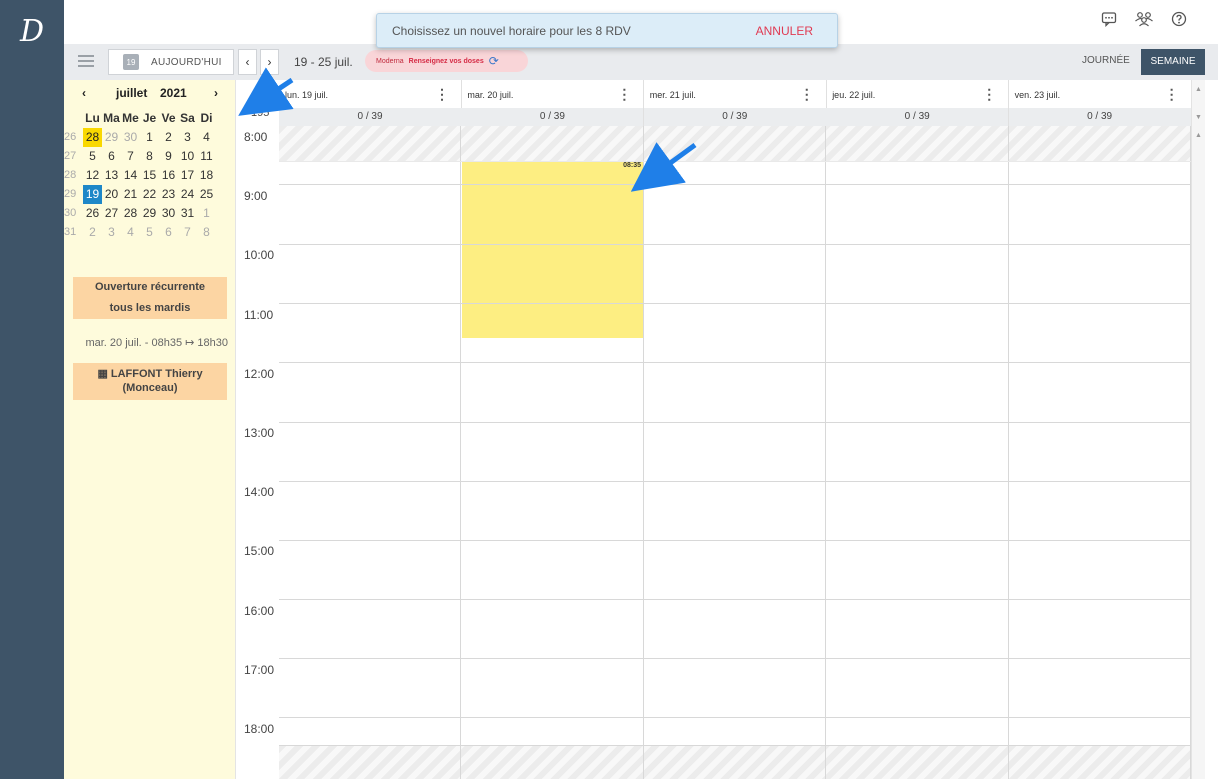 This screenshot has height=779, width=1218. What do you see at coordinates (111, 118) in the screenshot?
I see `mini-cal-weekday: Ma` at bounding box center [111, 118].